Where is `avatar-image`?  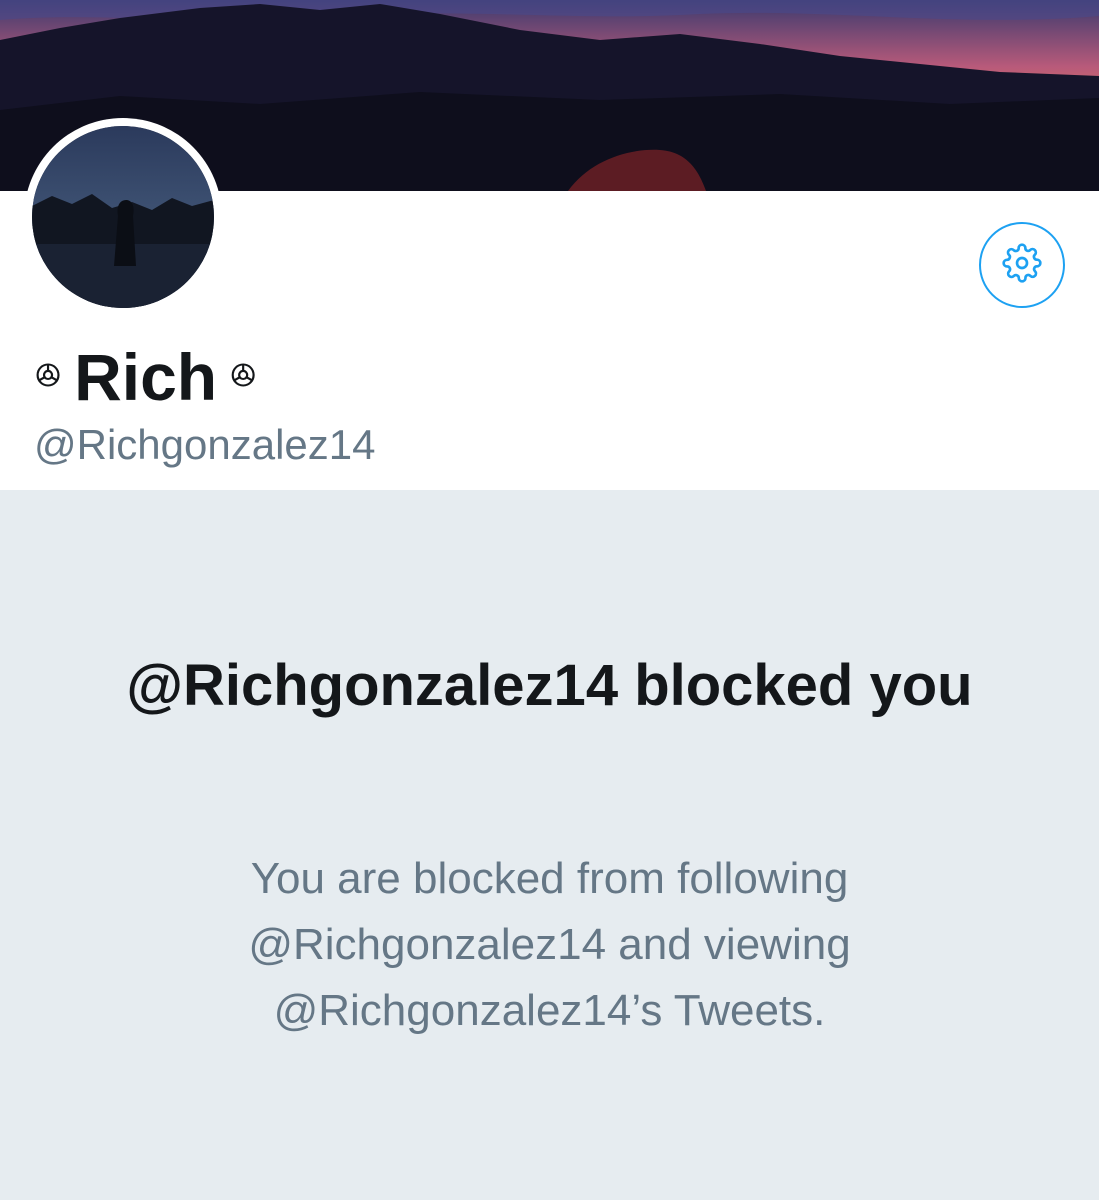
avatar-image is located at coordinates (123, 217).